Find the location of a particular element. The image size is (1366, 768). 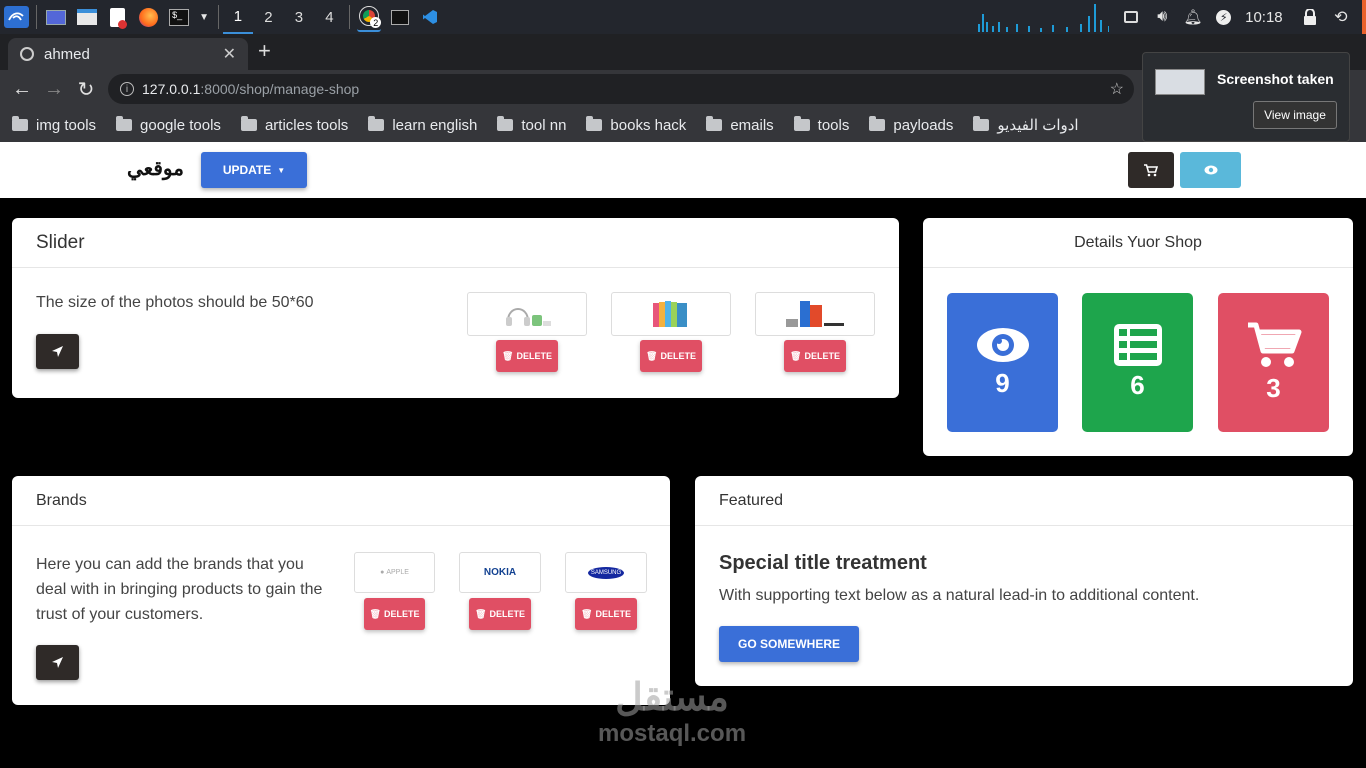

update-dropdown-button: UPDATE ▼ is located at coordinates (254, 170).